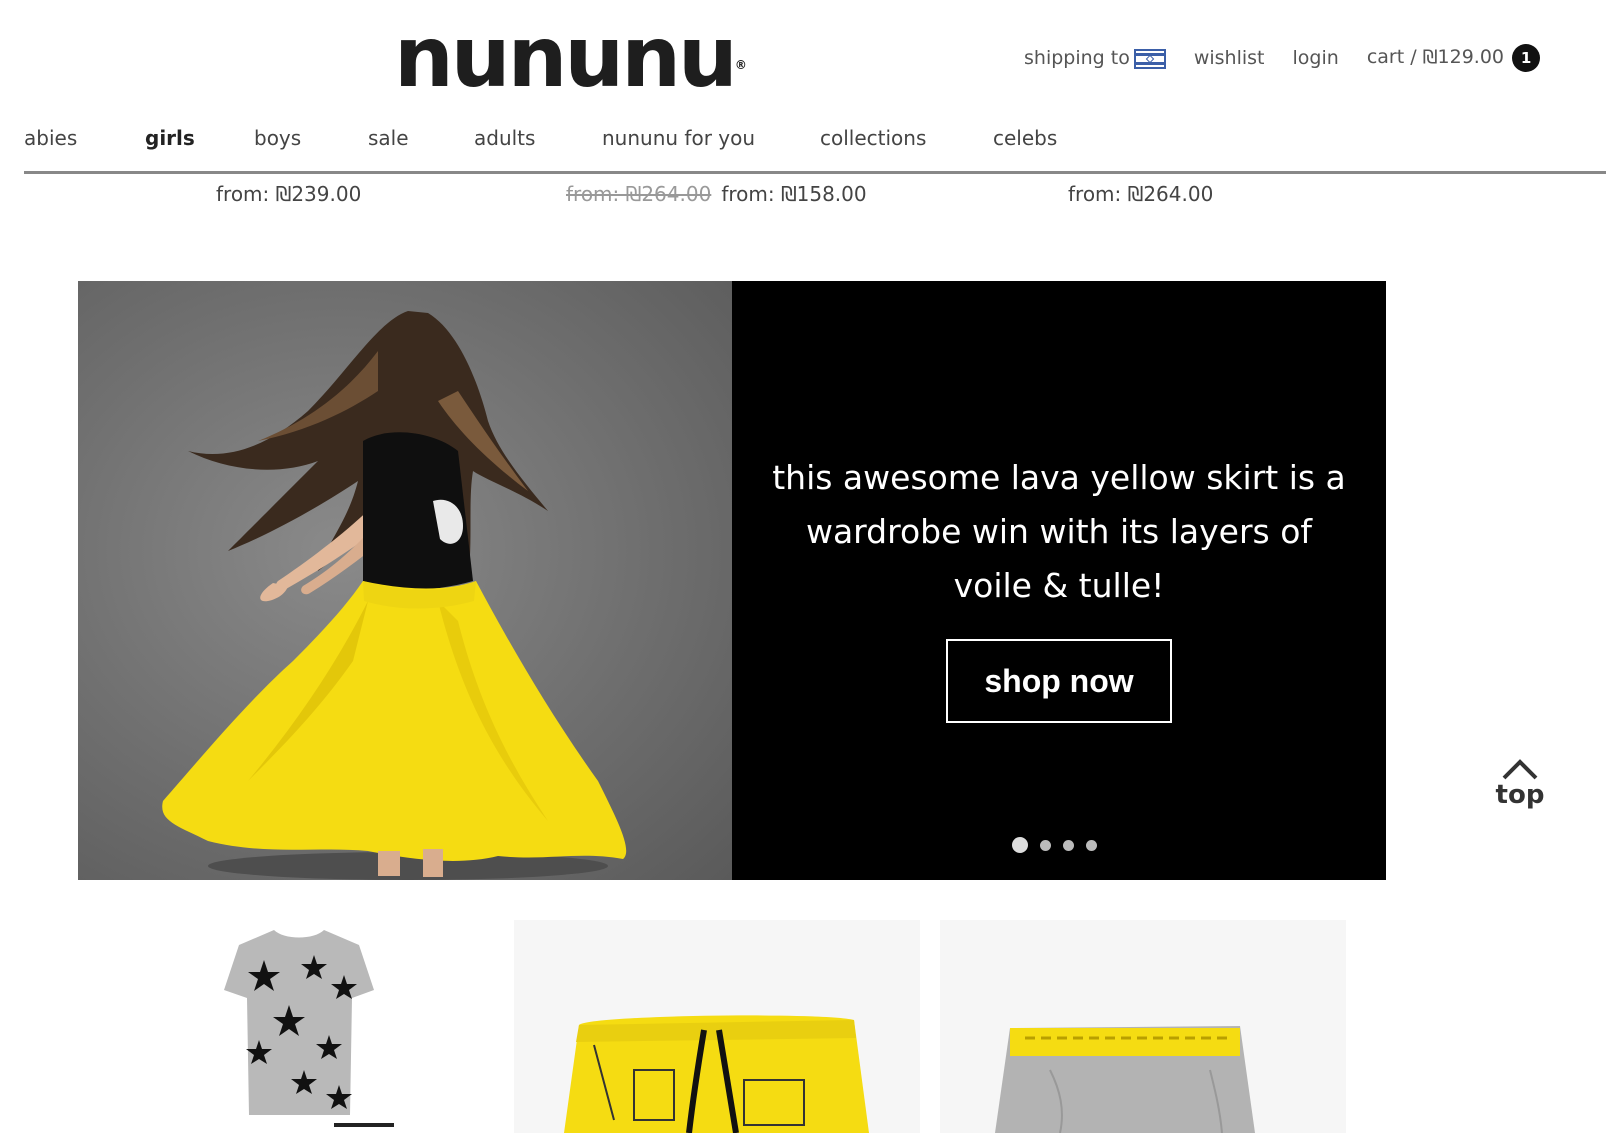 This screenshot has width=1606, height=1133. What do you see at coordinates (1526, 58) in the screenshot?
I see `cart-count-badge: 1` at bounding box center [1526, 58].